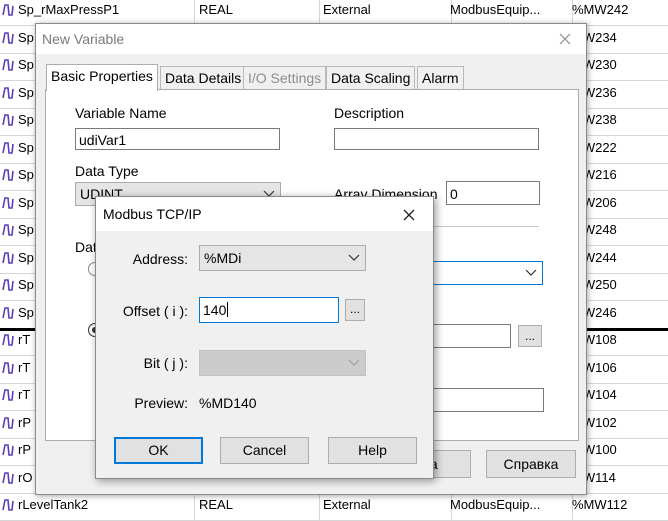  Describe the element at coordinates (600, 9) in the screenshot. I see `row-address: %MW242` at that location.